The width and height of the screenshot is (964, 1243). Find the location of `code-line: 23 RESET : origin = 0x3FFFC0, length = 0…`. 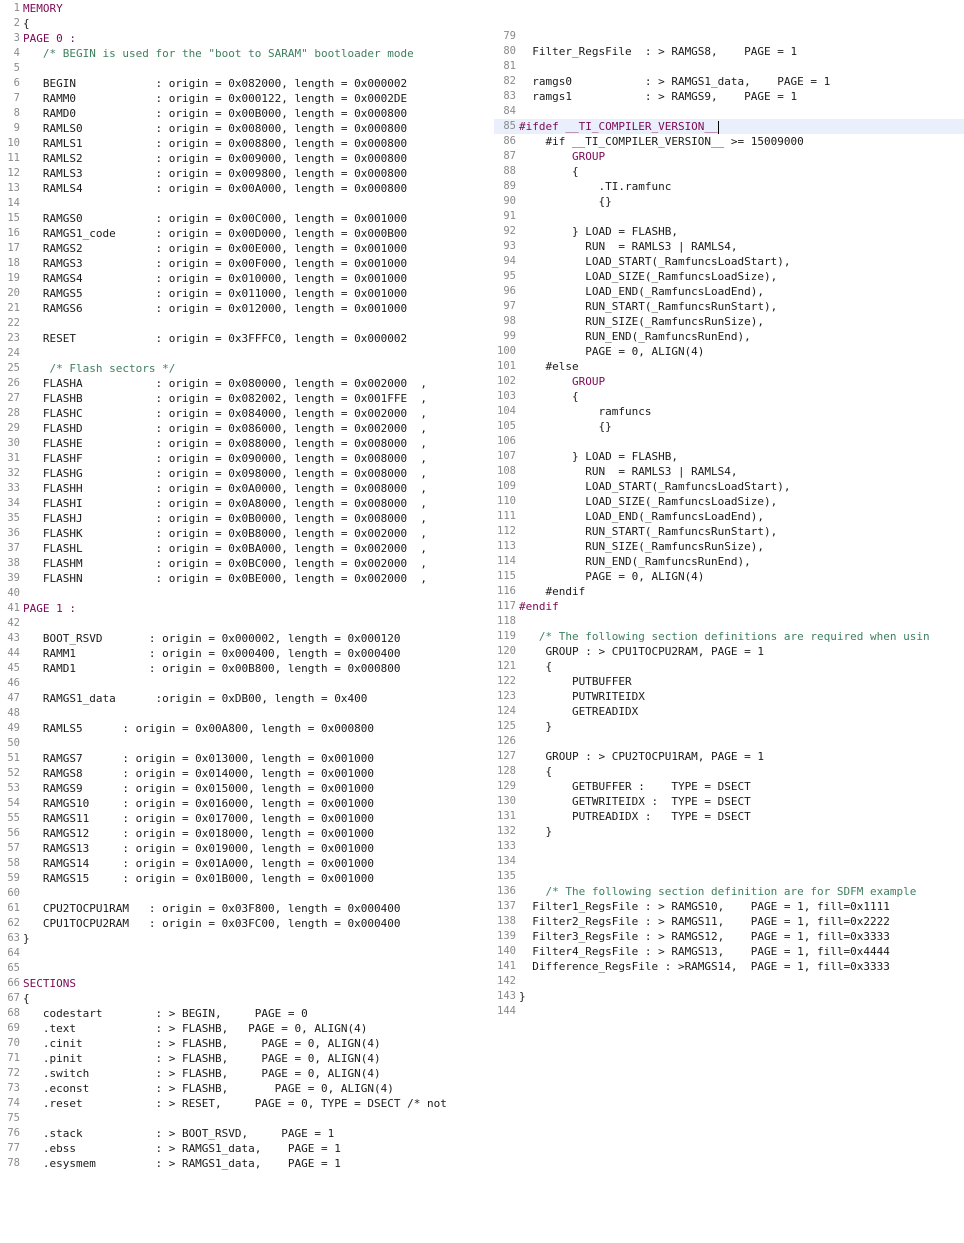

code-line: 23 RESET : origin = 0x3FFFC0, length = 0… is located at coordinates (223, 338).